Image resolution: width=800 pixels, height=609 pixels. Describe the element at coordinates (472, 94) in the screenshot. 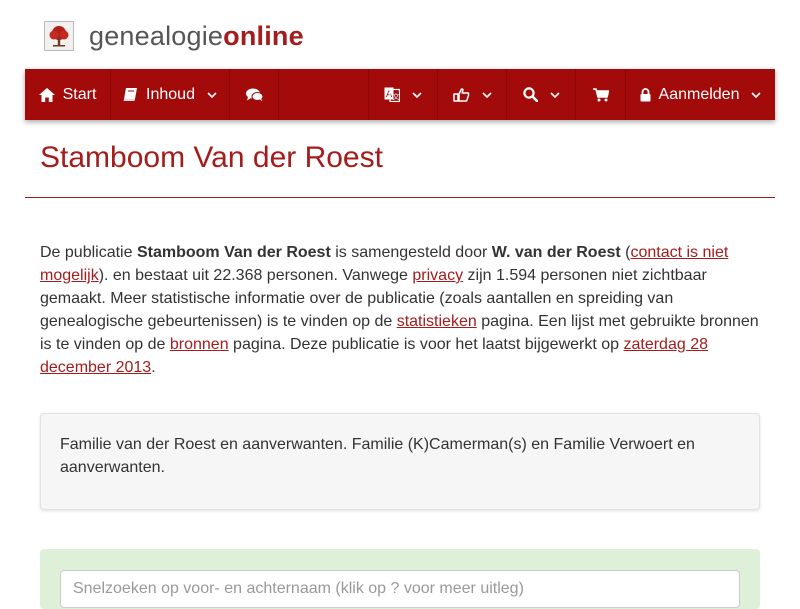

I see `nav-share` at that location.